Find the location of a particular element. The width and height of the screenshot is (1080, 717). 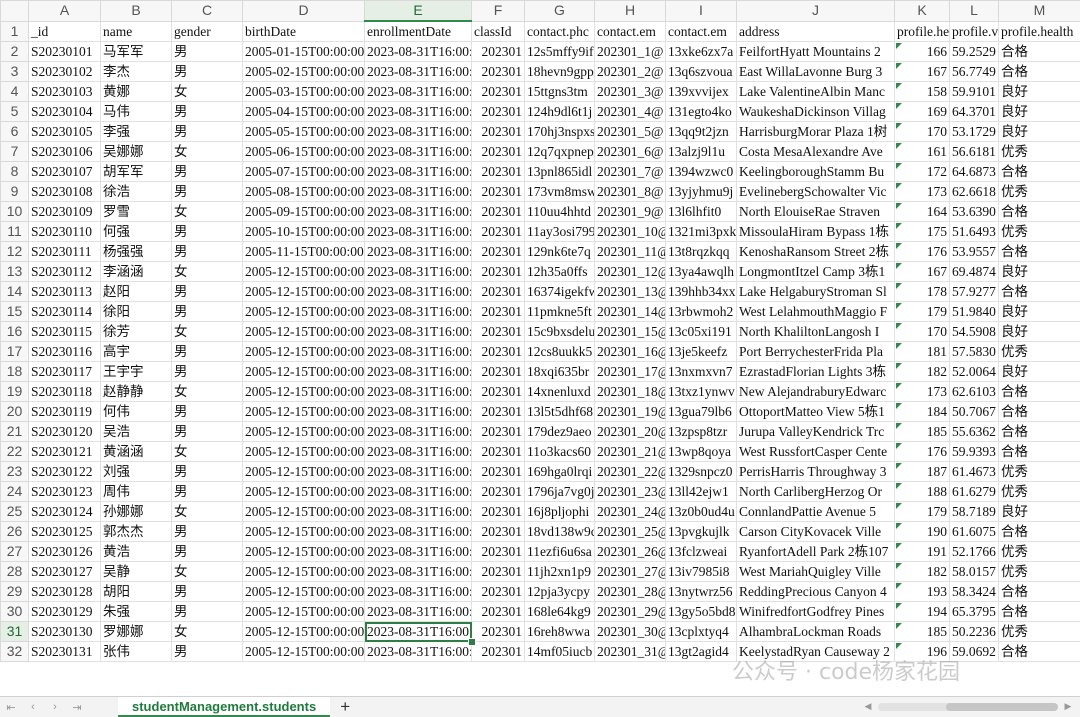

cell-id: S20230131 is located at coordinates (65, 652).